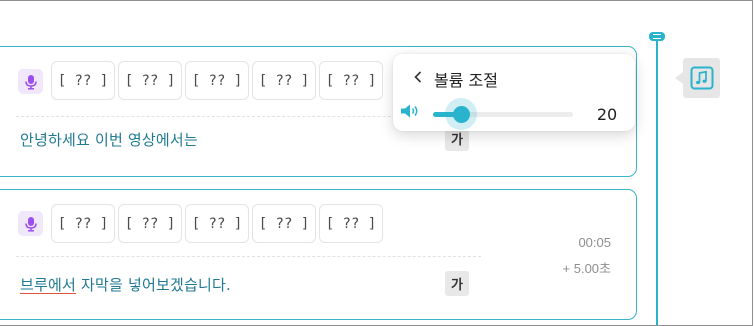 The image size is (754, 326). I want to click on spellcheck-word: 브루에서, so click(48, 285).